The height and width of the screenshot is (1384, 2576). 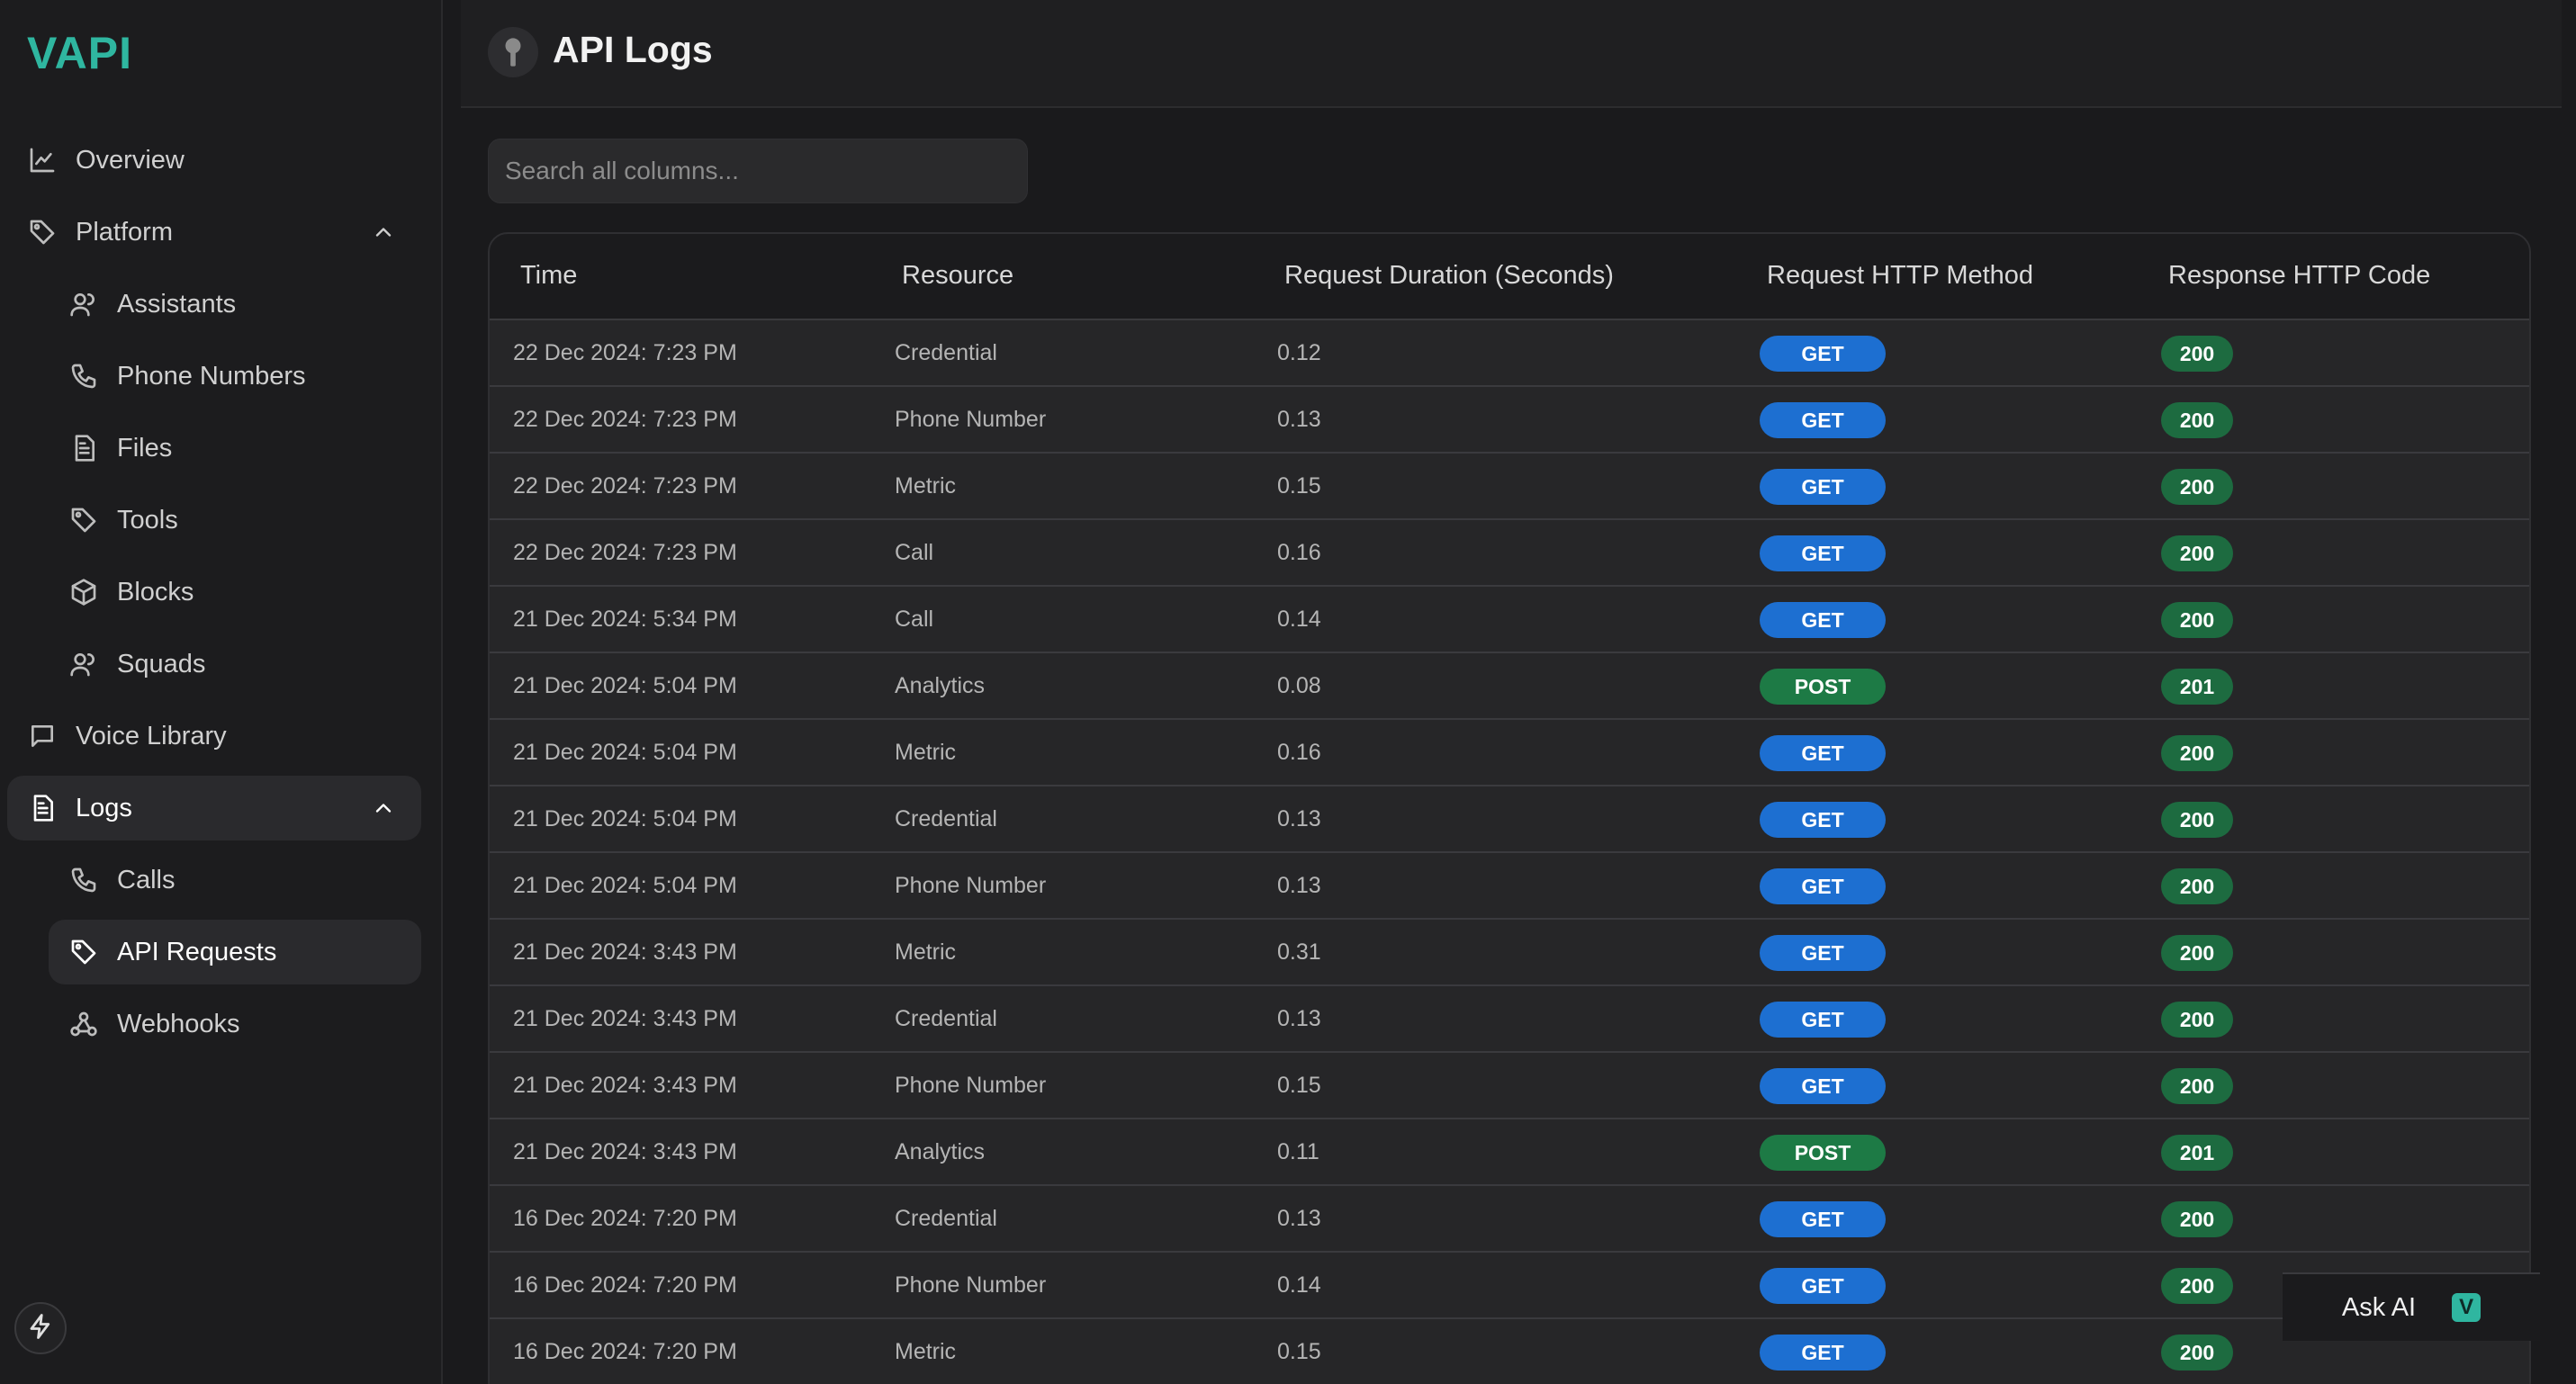 What do you see at coordinates (235, 1024) in the screenshot?
I see `sidebar-item-webhooks: Webhooks` at bounding box center [235, 1024].